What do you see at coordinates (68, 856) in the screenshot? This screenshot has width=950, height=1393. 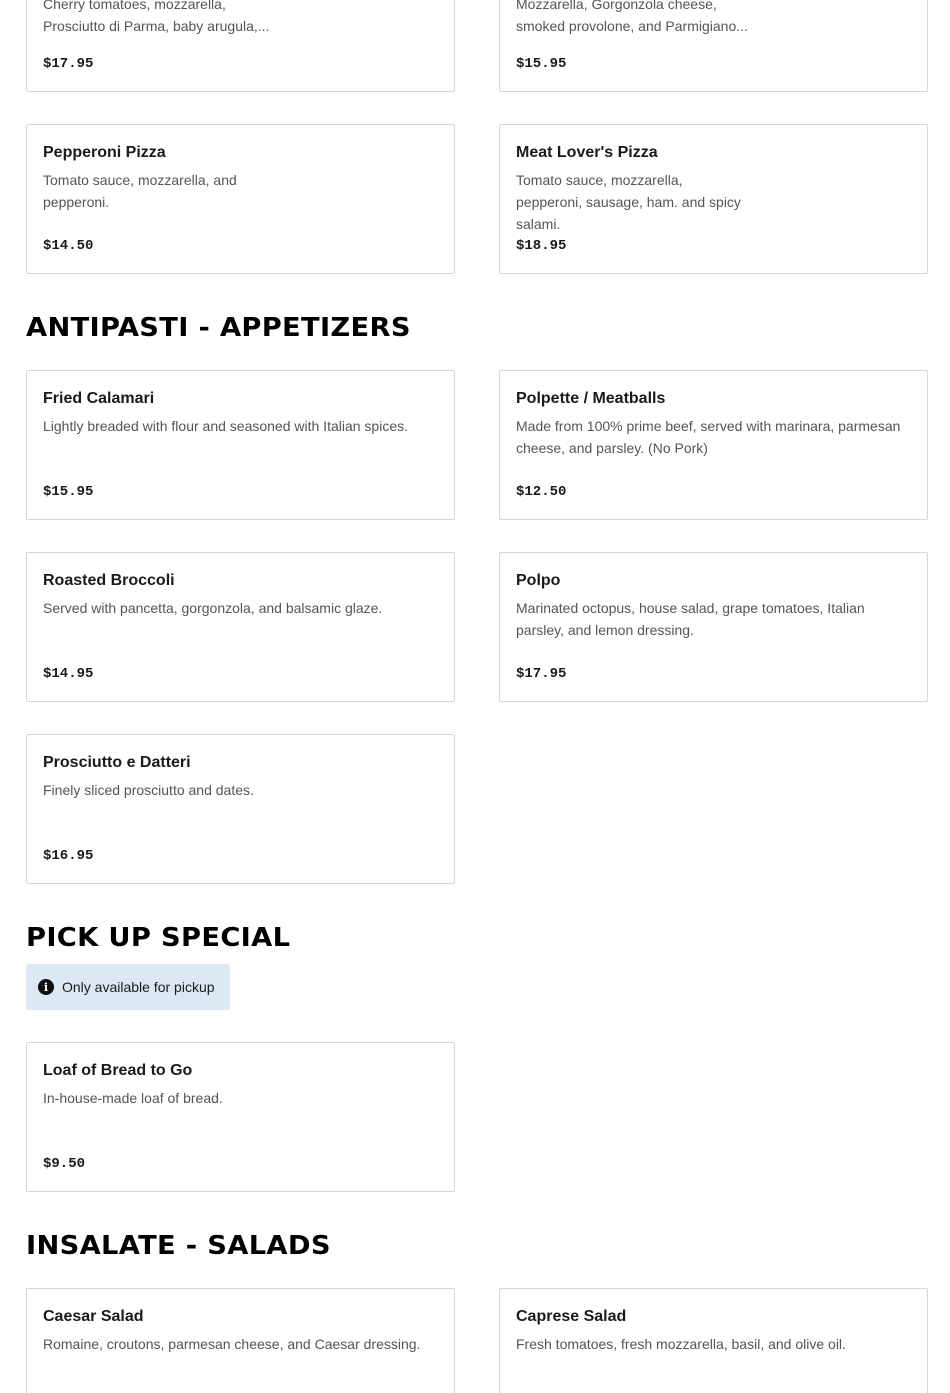 I see `item-price: $16.95` at bounding box center [68, 856].